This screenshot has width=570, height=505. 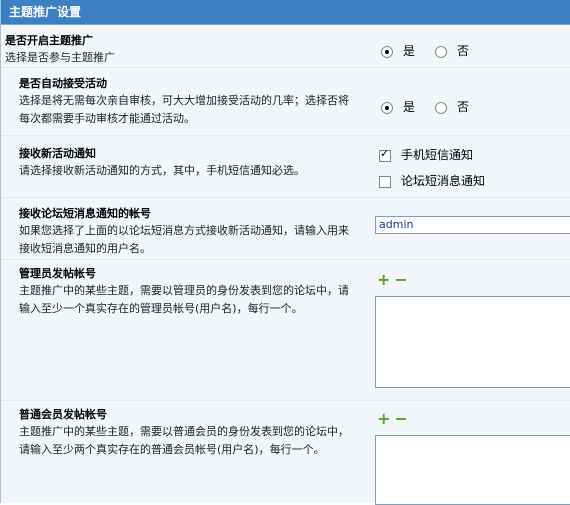 What do you see at coordinates (398, 107) in the screenshot?
I see `auto-accept-yes-radio: 是` at bounding box center [398, 107].